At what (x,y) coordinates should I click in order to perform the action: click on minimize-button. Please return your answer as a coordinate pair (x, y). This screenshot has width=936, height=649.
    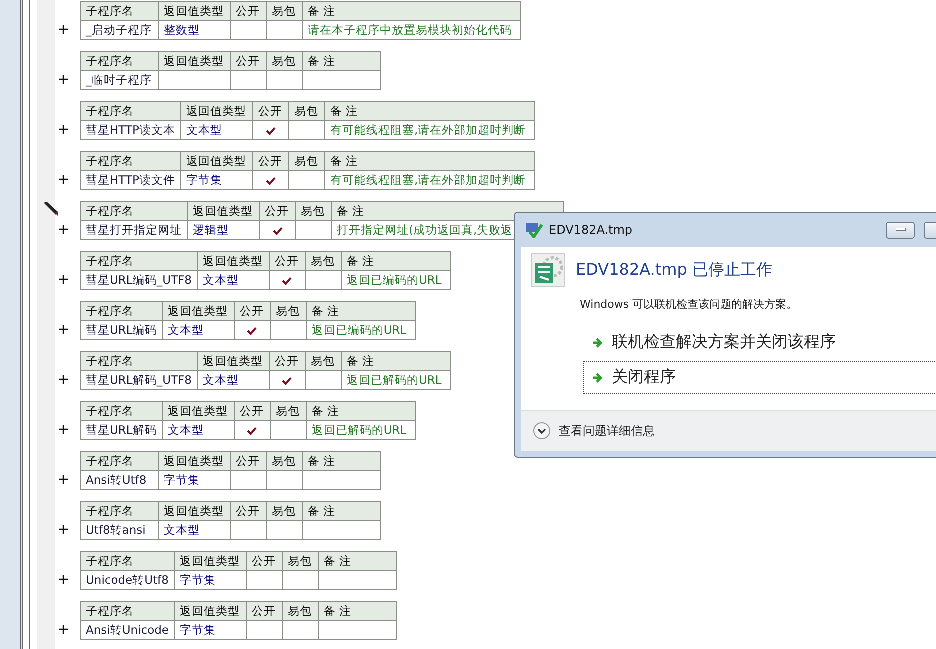
    Looking at the image, I should click on (900, 230).